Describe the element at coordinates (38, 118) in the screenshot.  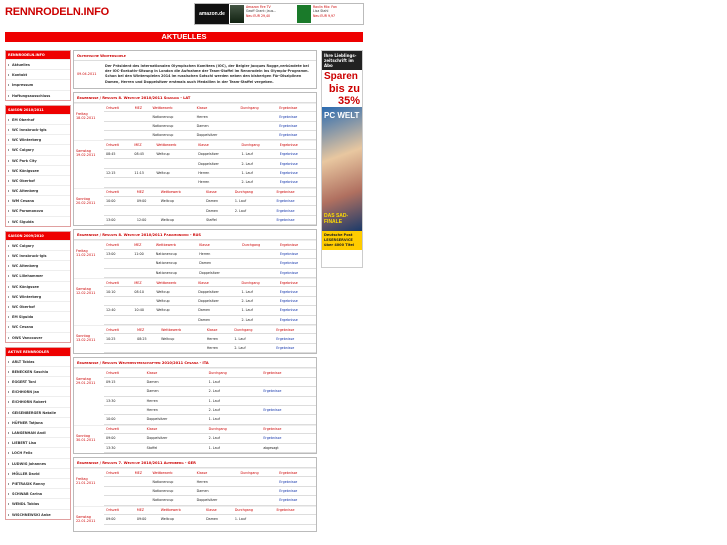
I see `sidebar-link: EM Oberhof` at that location.